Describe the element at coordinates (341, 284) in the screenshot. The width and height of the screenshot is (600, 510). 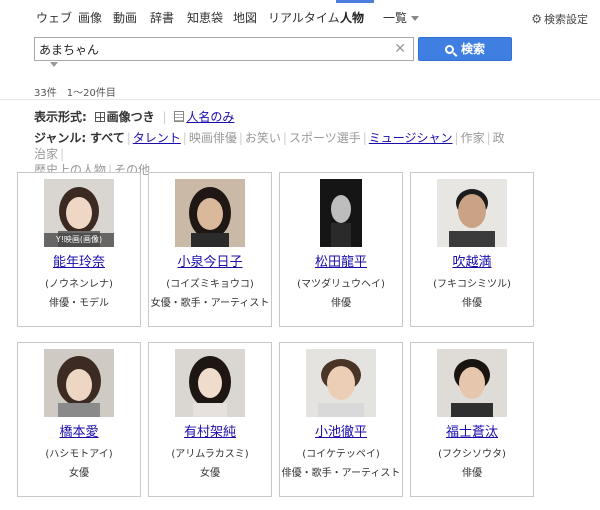
I see `person-reading: (マツダリュウヘイ)` at that location.